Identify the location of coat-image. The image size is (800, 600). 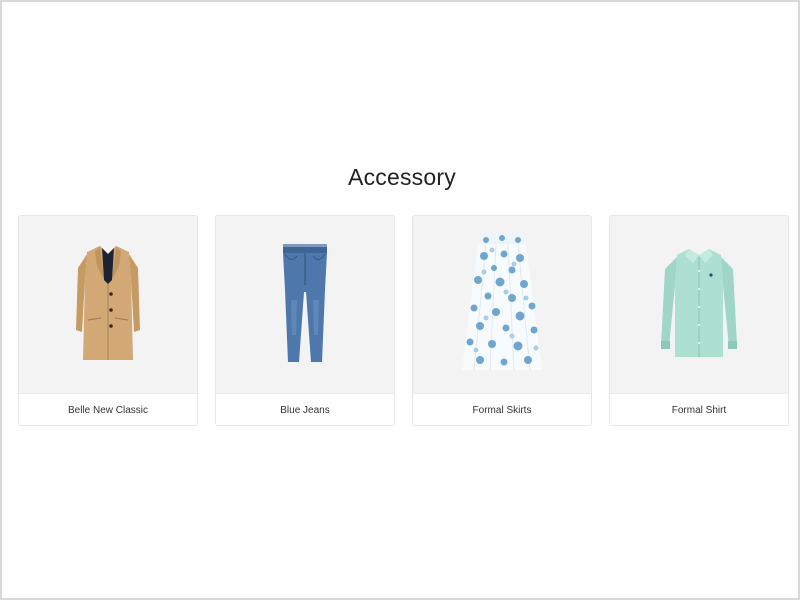
(108, 302).